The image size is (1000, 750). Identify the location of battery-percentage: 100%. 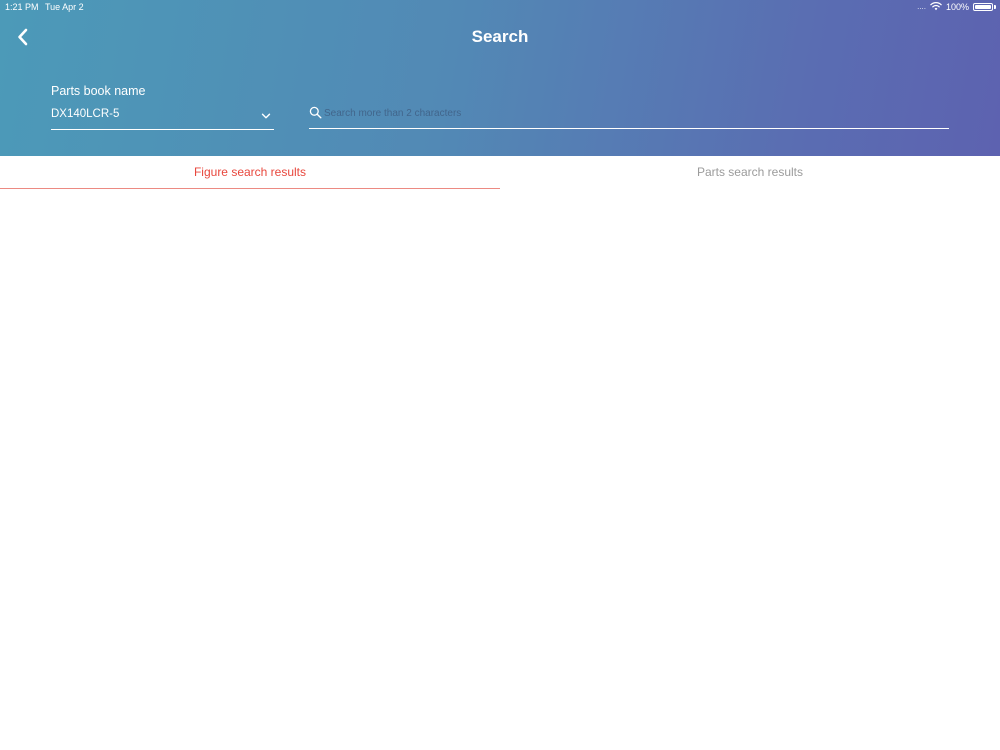
(957, 7).